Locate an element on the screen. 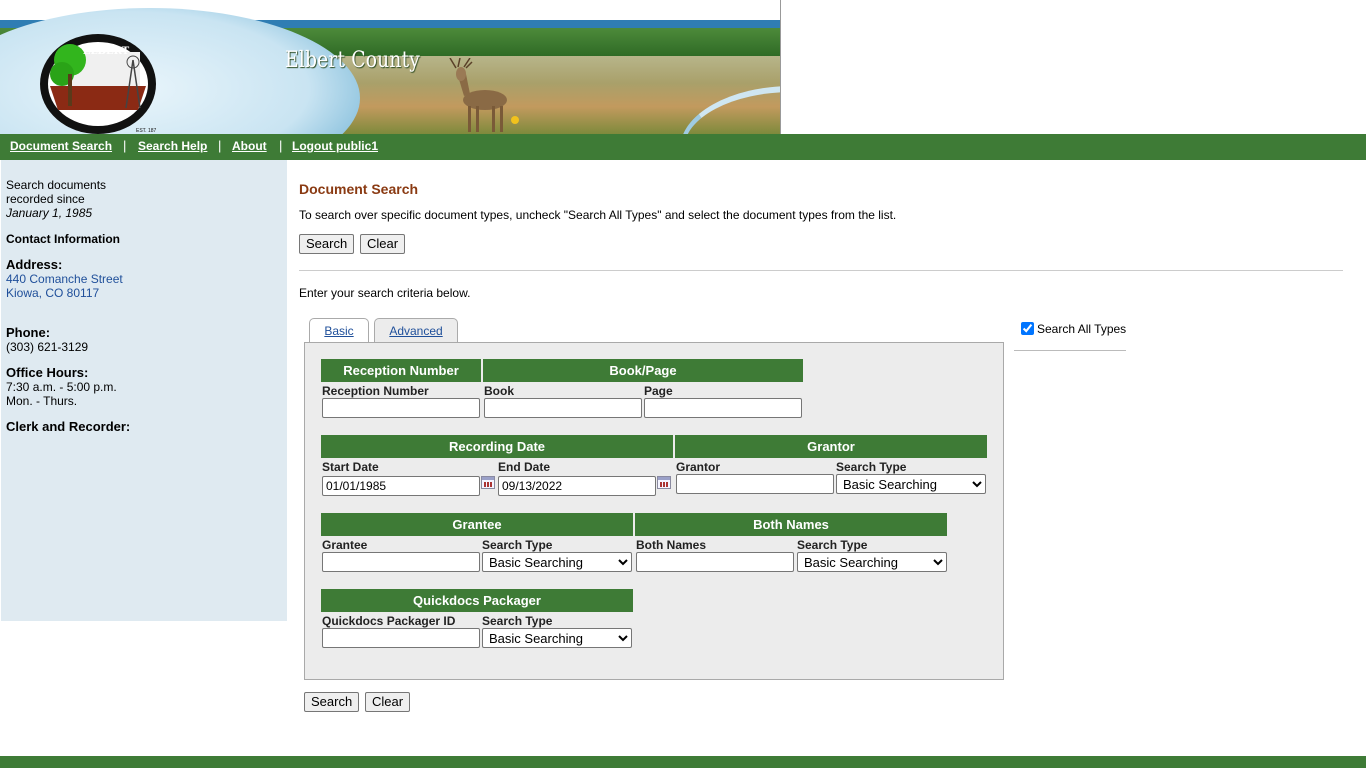  grantor-search-type-label: Search Type is located at coordinates (871, 467).